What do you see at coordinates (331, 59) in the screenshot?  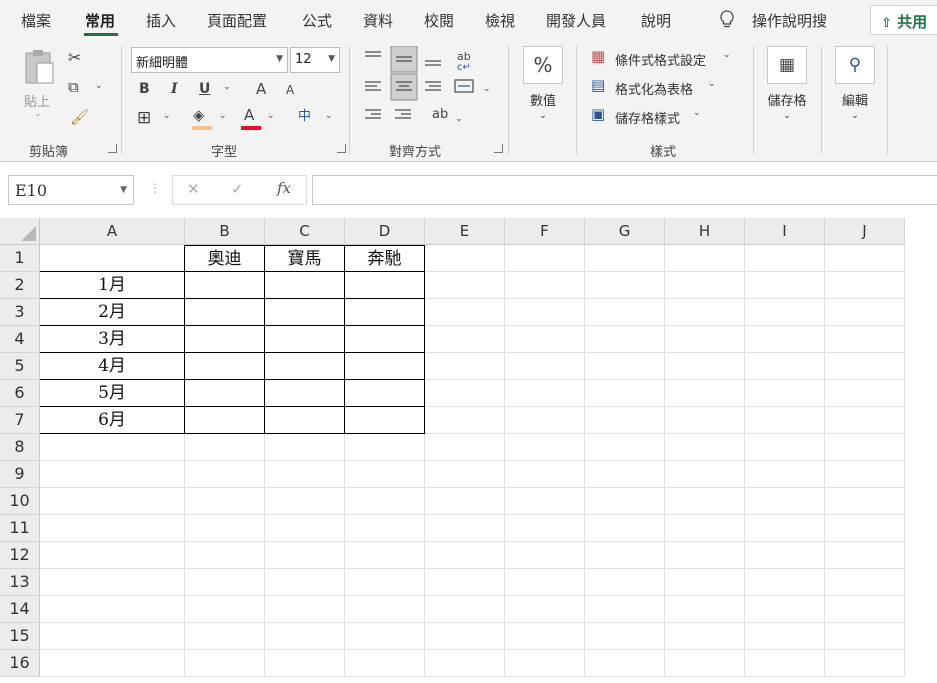 I see `chevron-down-icon: ▼` at bounding box center [331, 59].